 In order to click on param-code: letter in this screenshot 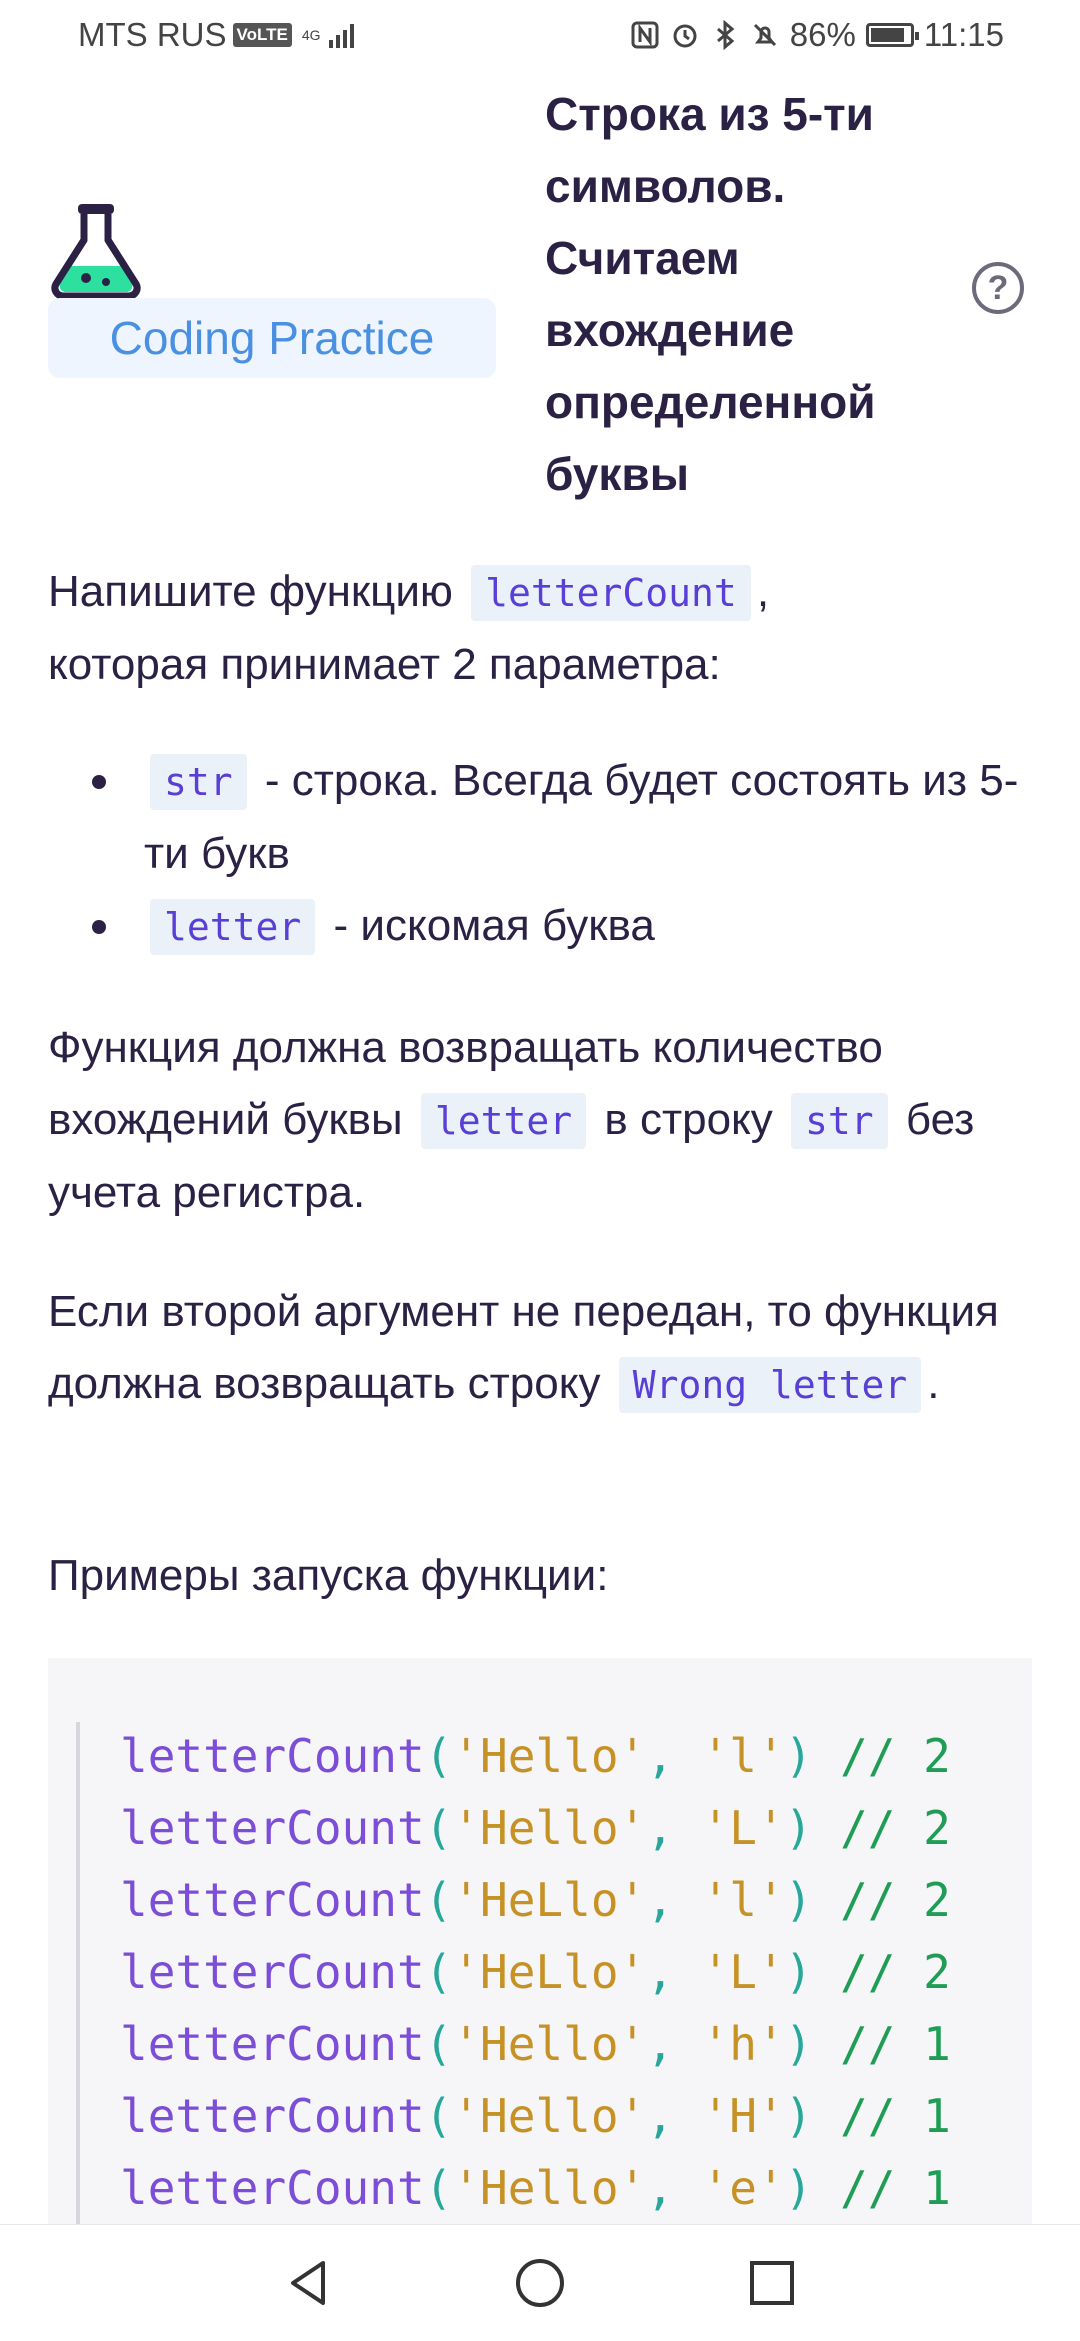, I will do `click(233, 927)`.